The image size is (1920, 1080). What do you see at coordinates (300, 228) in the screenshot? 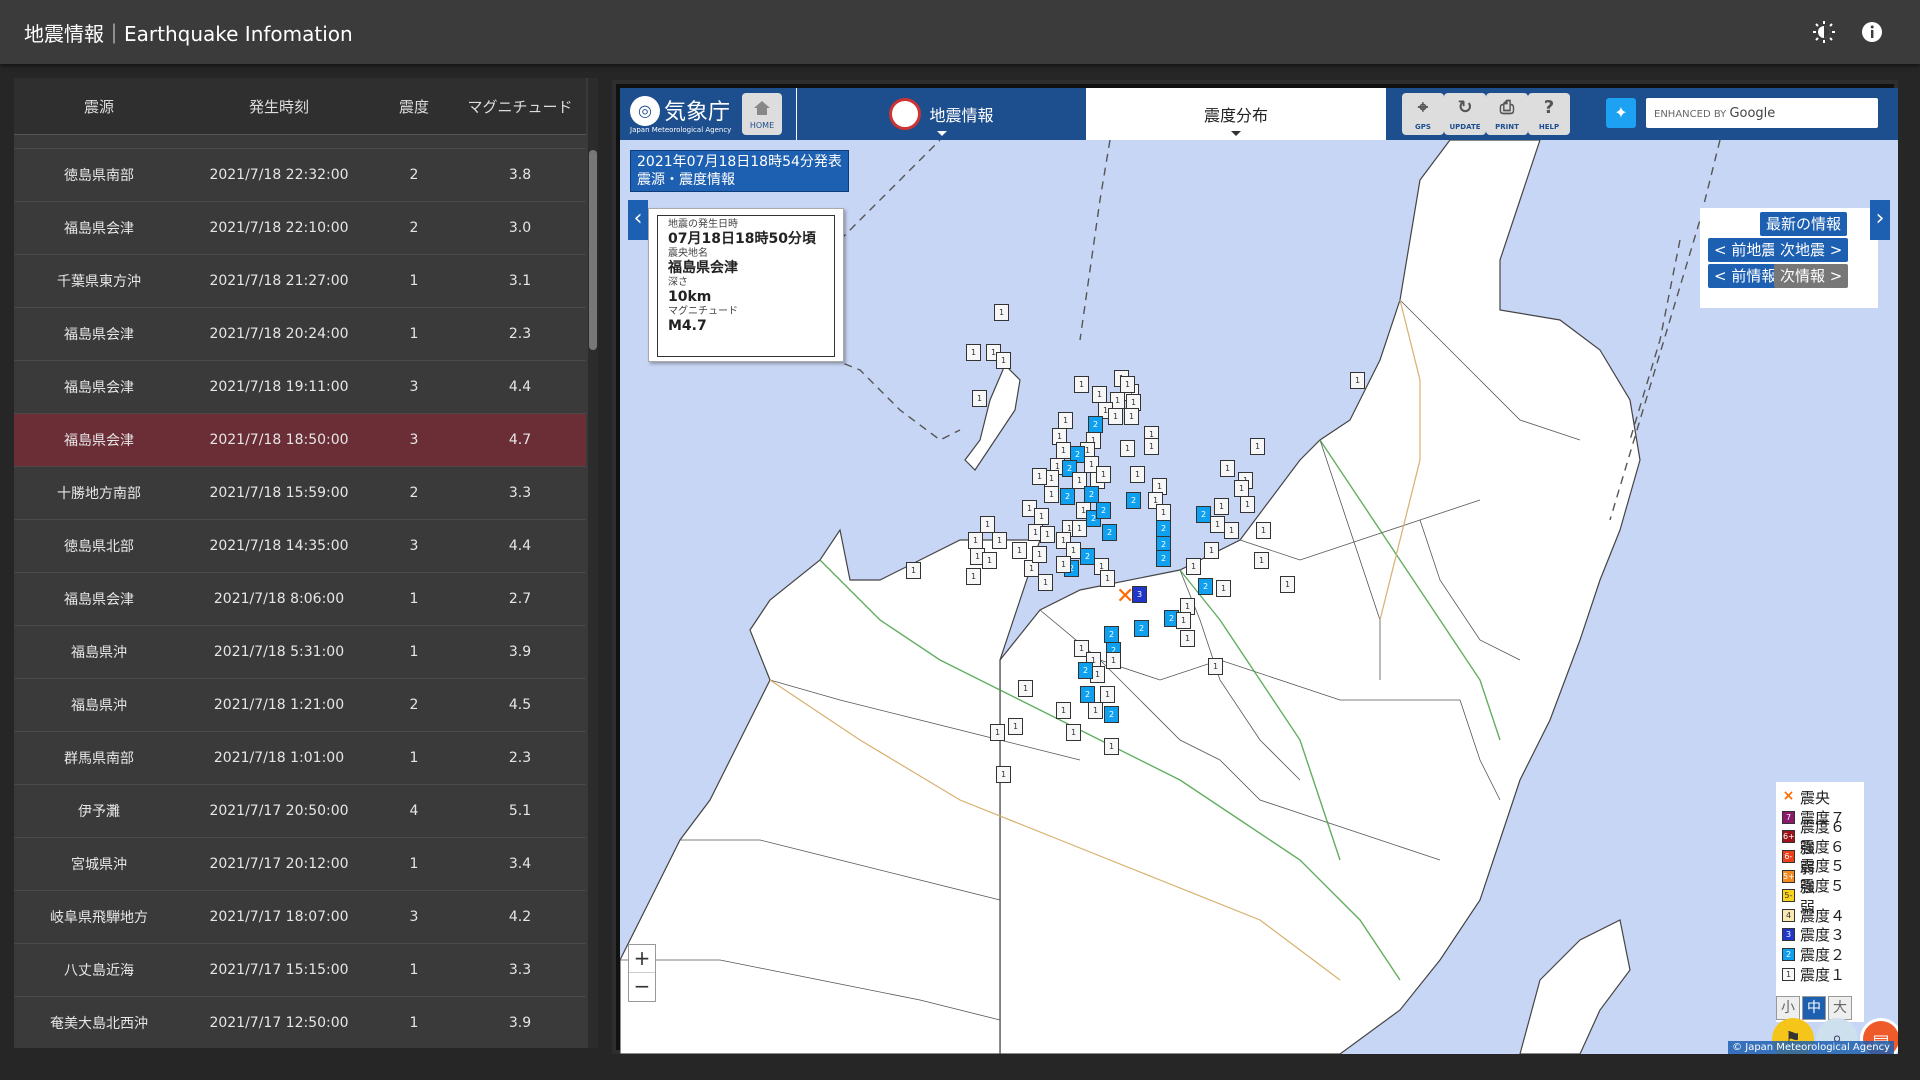
I see `table-row: 福島県会津 2021/7/18 22:10:00 2 3.0` at bounding box center [300, 228].